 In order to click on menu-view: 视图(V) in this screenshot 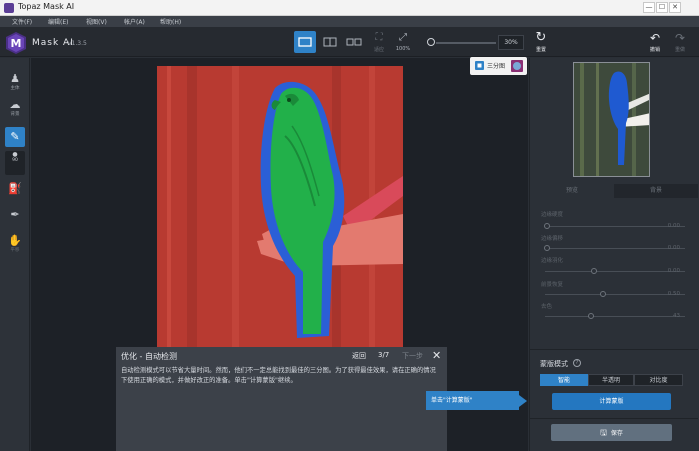, I will do `click(96, 21)`.